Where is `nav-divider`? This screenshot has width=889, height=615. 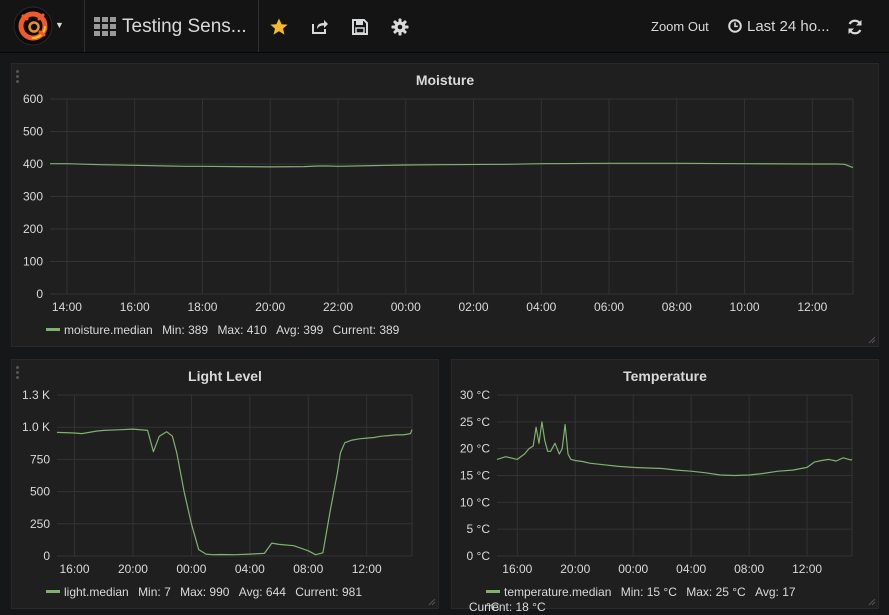 nav-divider is located at coordinates (258, 26).